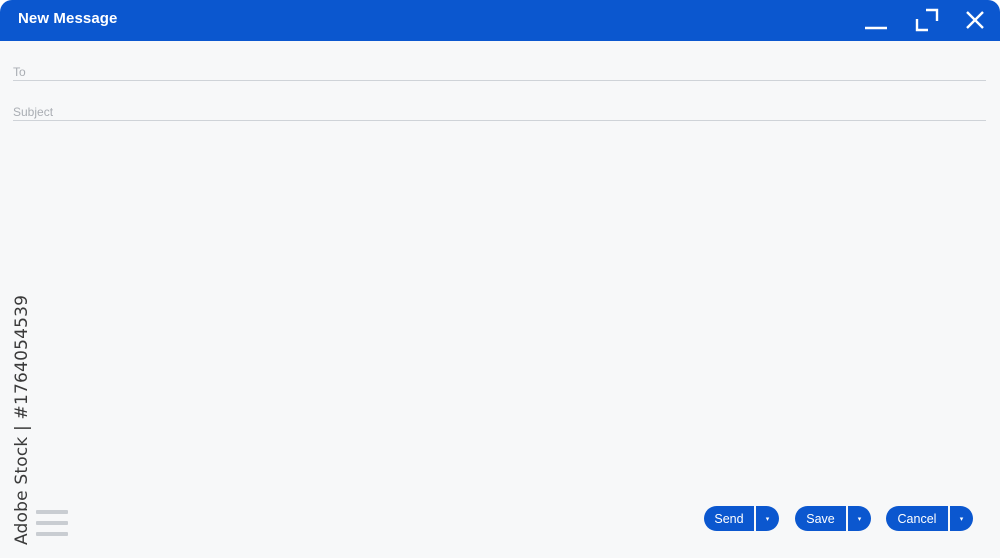  I want to click on cancel-split-button: Cancel ▾, so click(929, 518).